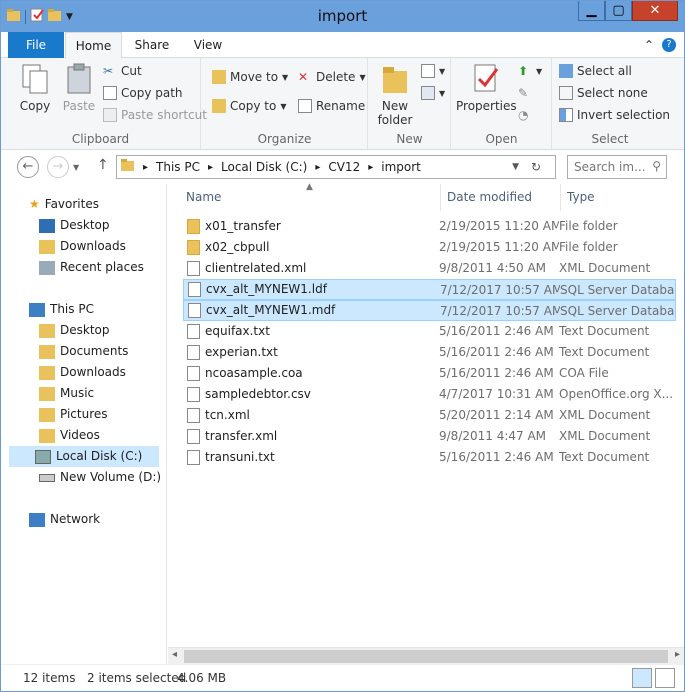  I want to click on paste-button: Paste, so click(79, 88).